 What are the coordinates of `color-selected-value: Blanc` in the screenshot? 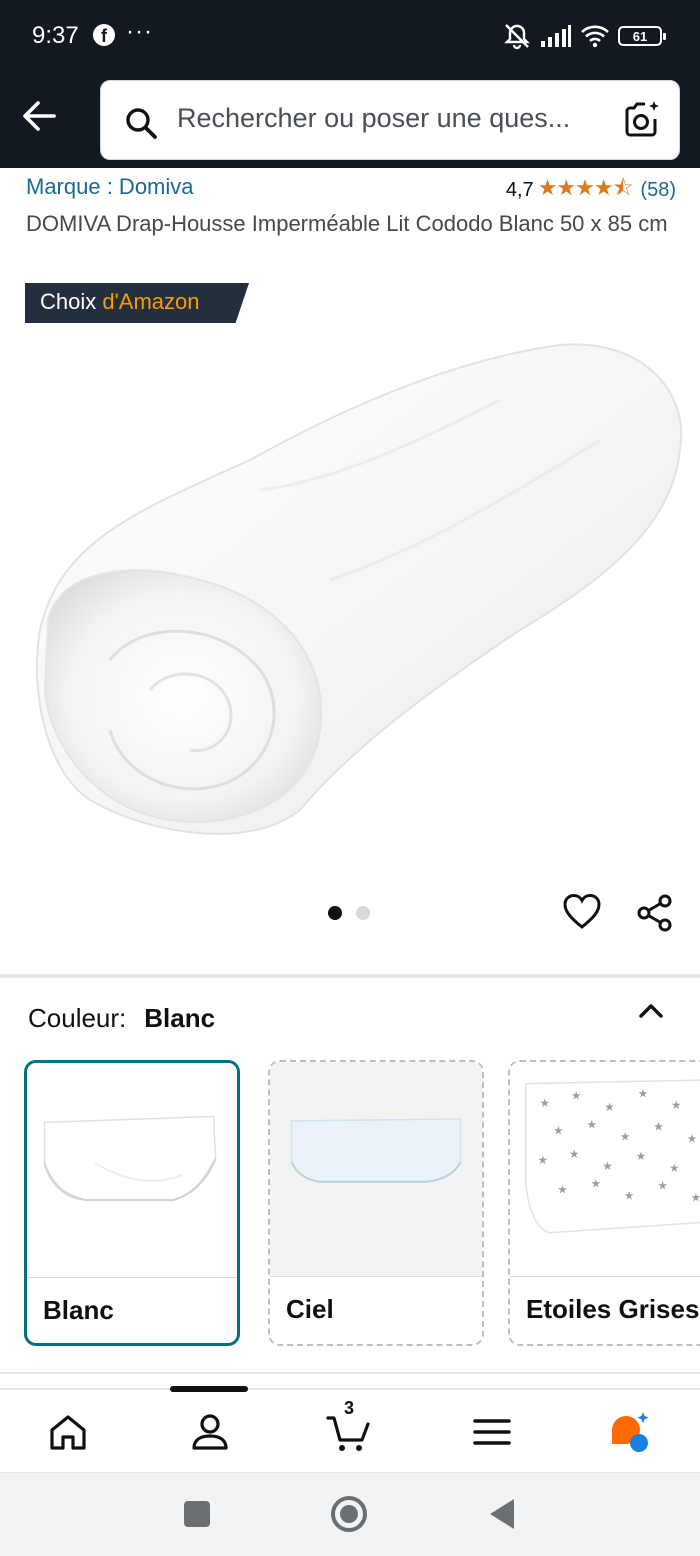 It's located at (180, 1018).